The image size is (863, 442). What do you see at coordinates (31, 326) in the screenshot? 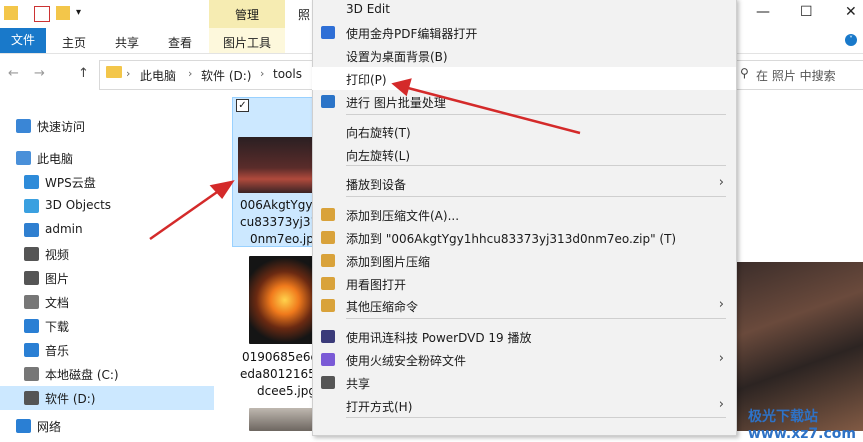
I see `download-icon` at bounding box center [31, 326].